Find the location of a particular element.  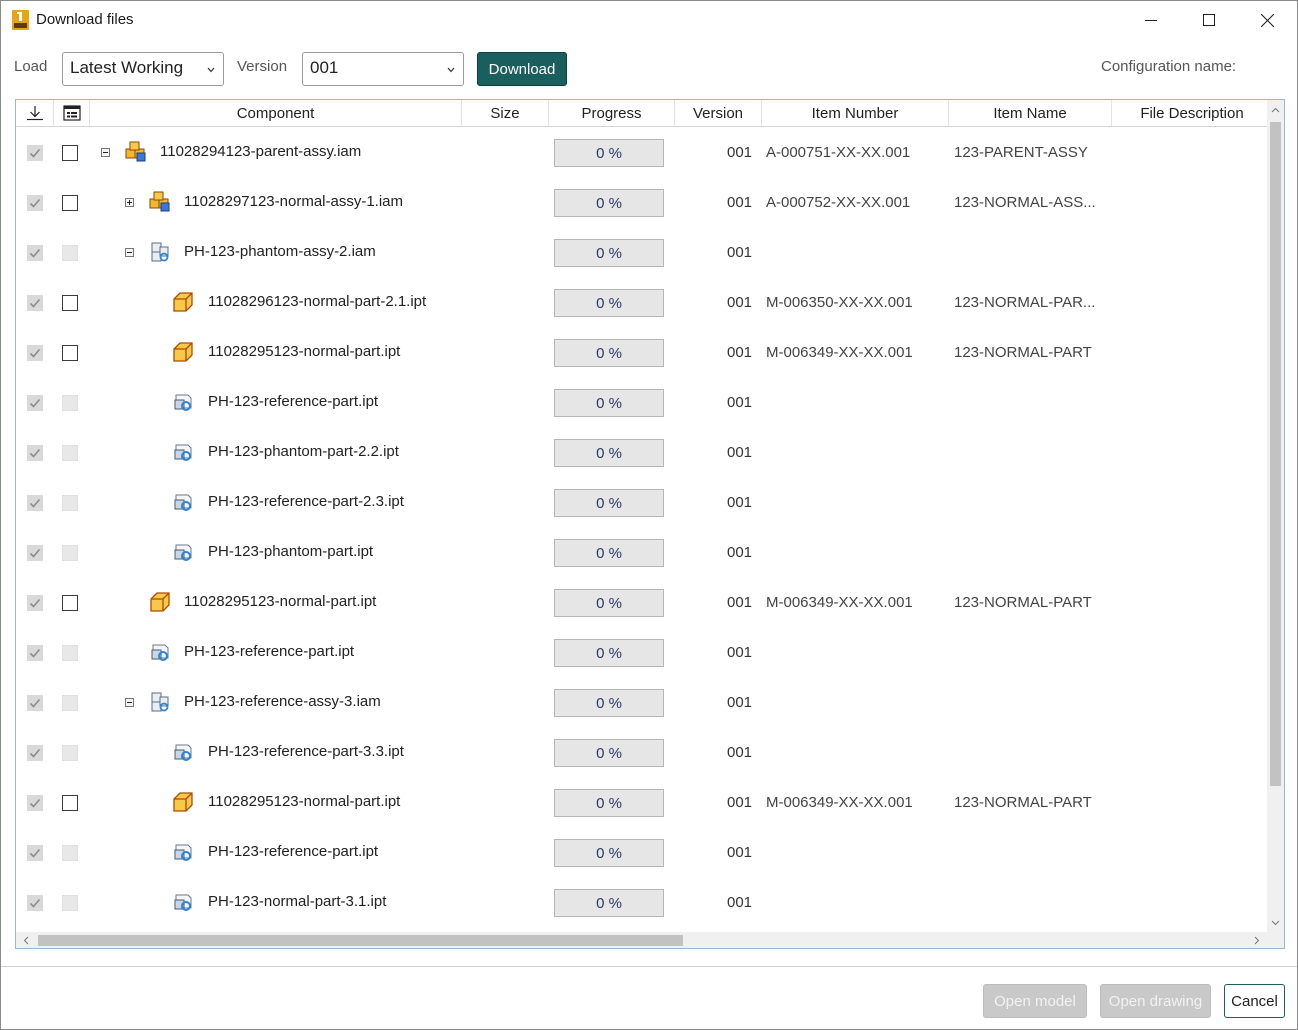

load-select: Latest Working is located at coordinates (143, 69).